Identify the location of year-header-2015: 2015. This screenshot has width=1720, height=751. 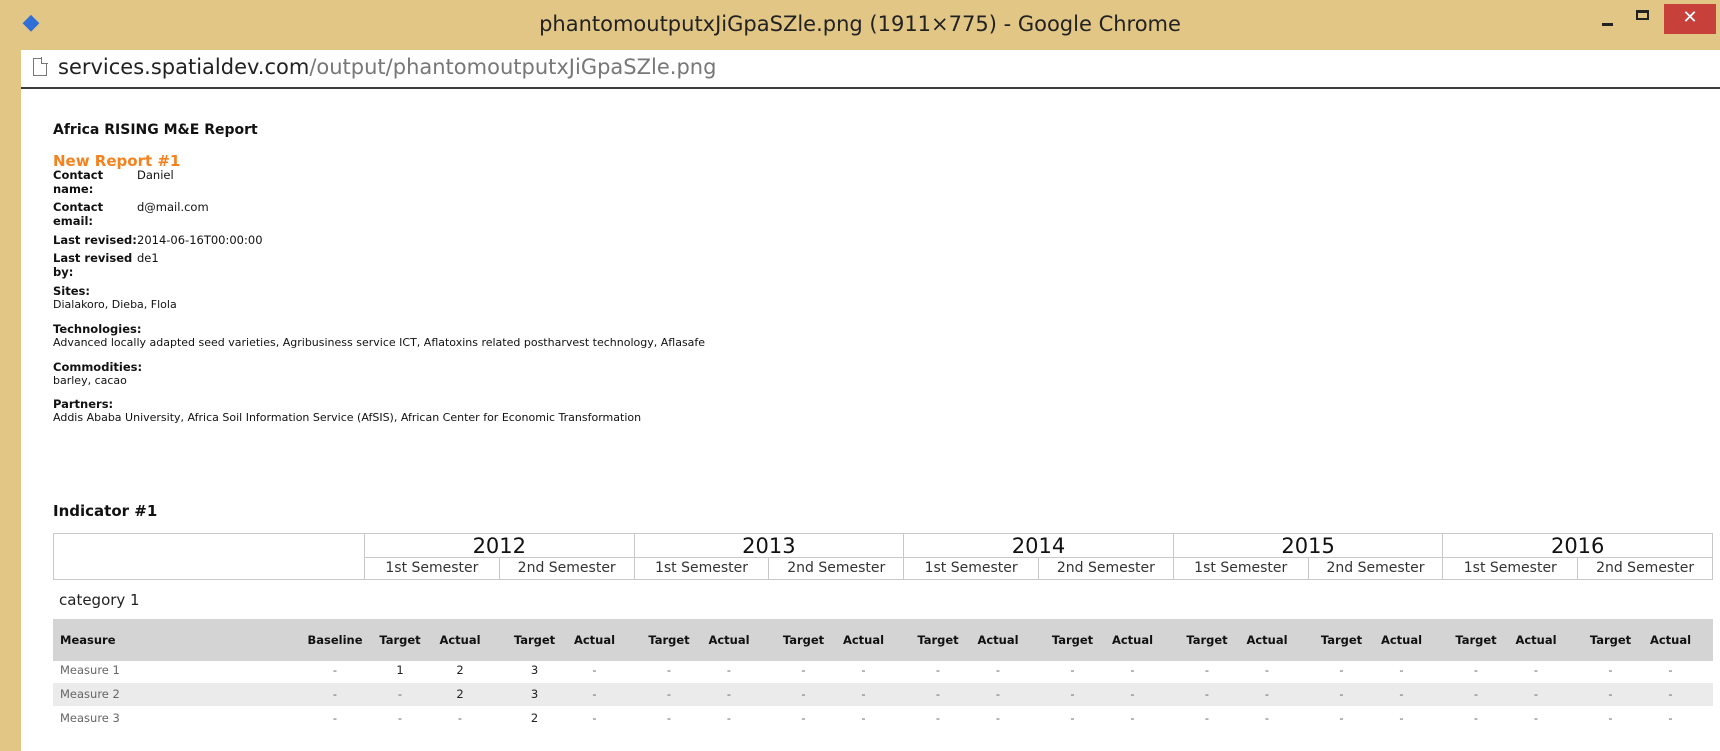
(1308, 545).